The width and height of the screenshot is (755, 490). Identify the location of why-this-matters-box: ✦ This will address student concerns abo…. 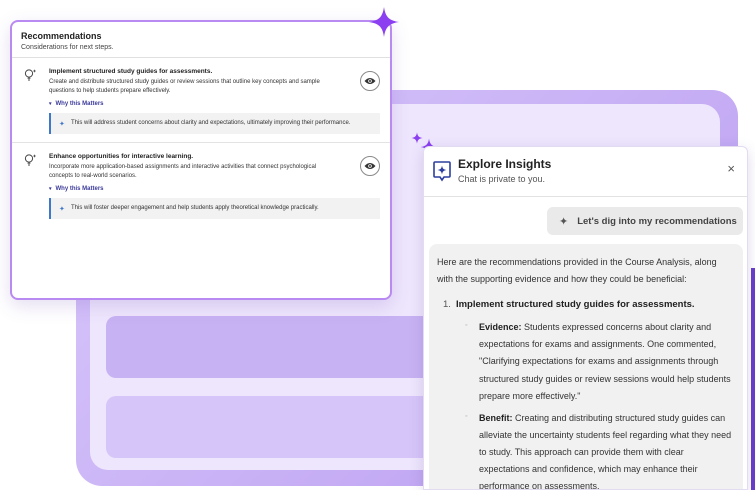
(214, 123).